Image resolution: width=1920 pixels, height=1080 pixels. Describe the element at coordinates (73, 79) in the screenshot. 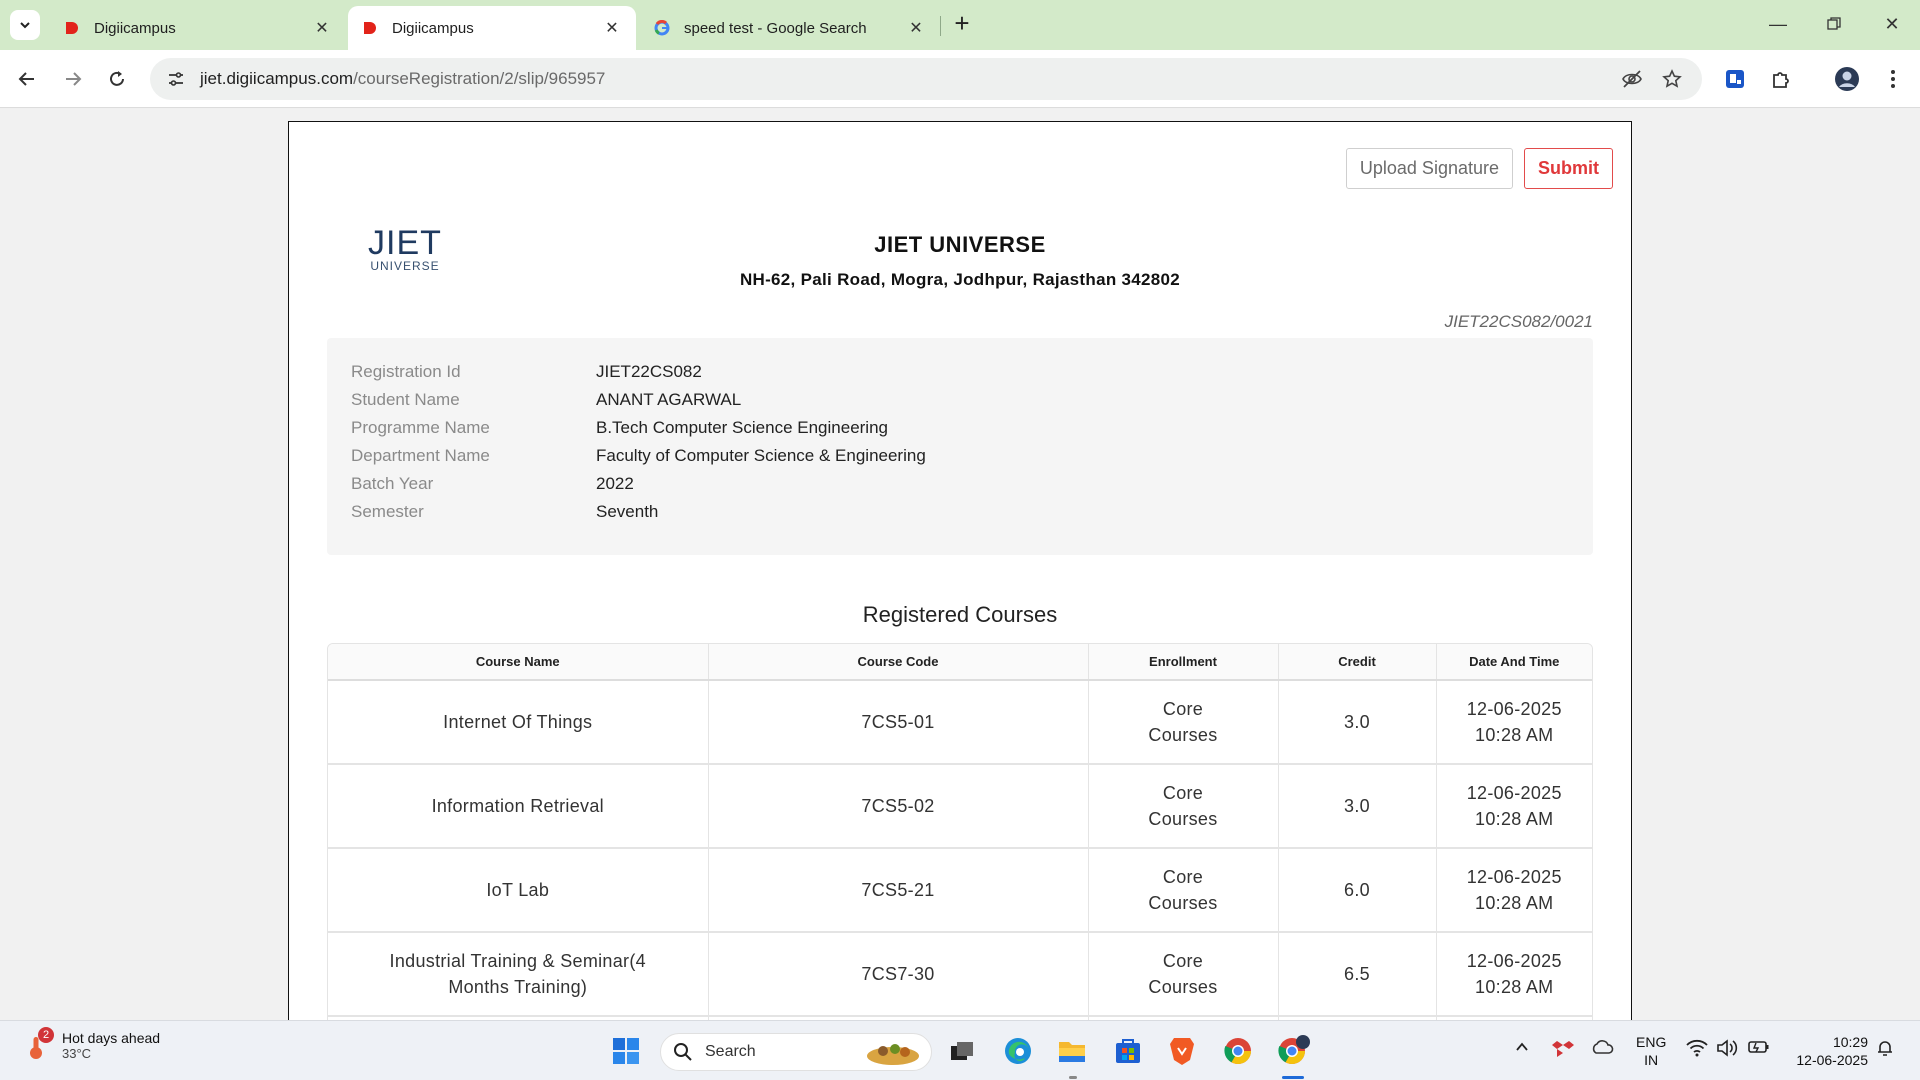

I see `forward-button` at that location.